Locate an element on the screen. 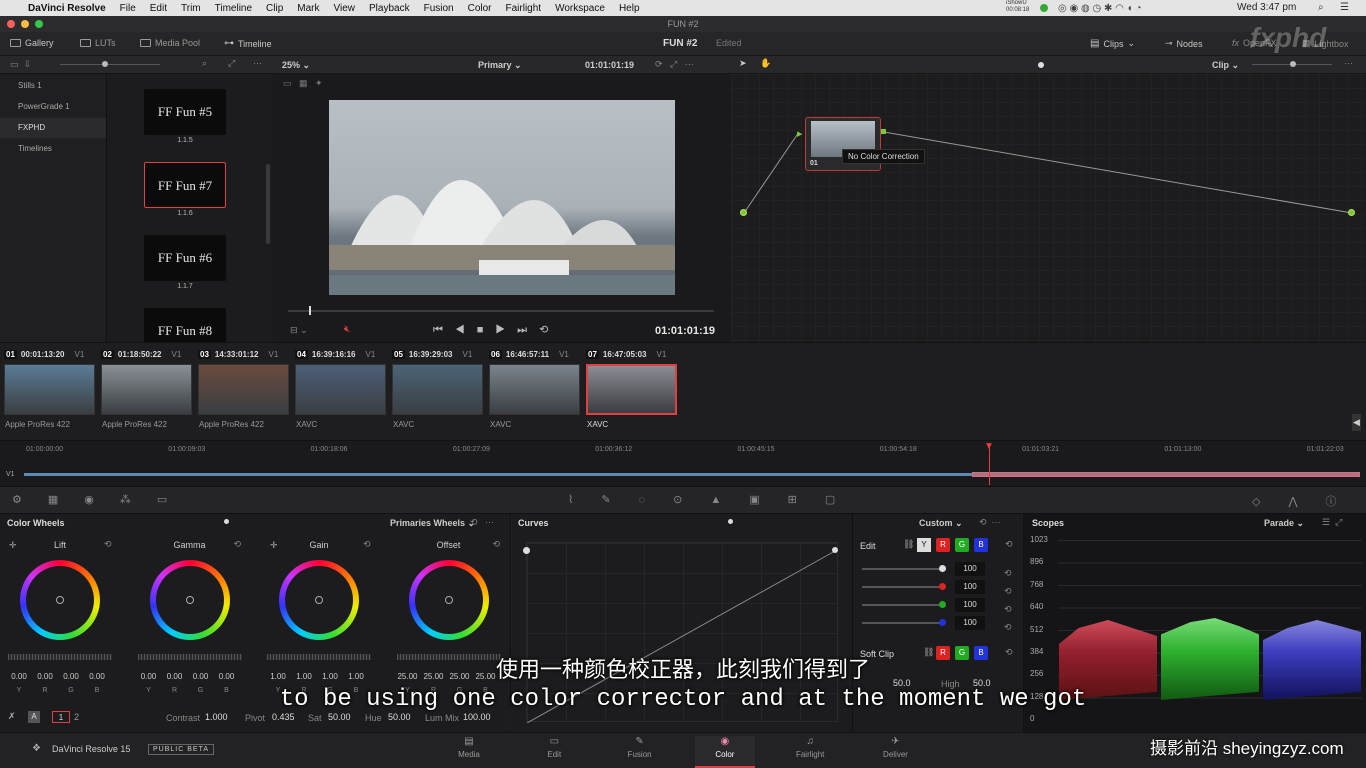  right-palette-icons: ◇⋀ⓘ is located at coordinates (1308, 501).